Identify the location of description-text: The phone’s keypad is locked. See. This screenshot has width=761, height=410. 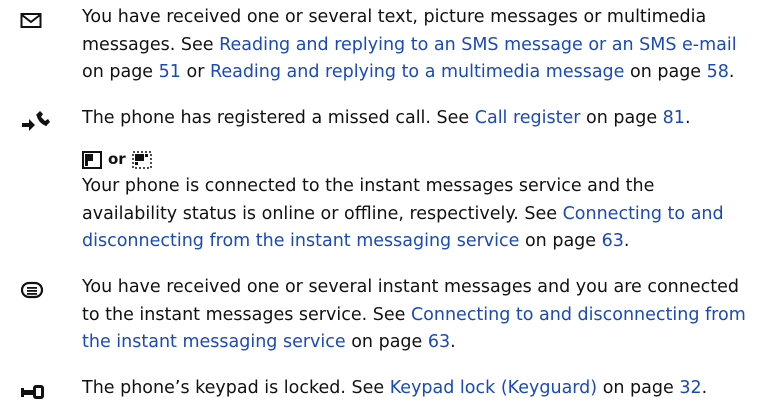
(236, 388).